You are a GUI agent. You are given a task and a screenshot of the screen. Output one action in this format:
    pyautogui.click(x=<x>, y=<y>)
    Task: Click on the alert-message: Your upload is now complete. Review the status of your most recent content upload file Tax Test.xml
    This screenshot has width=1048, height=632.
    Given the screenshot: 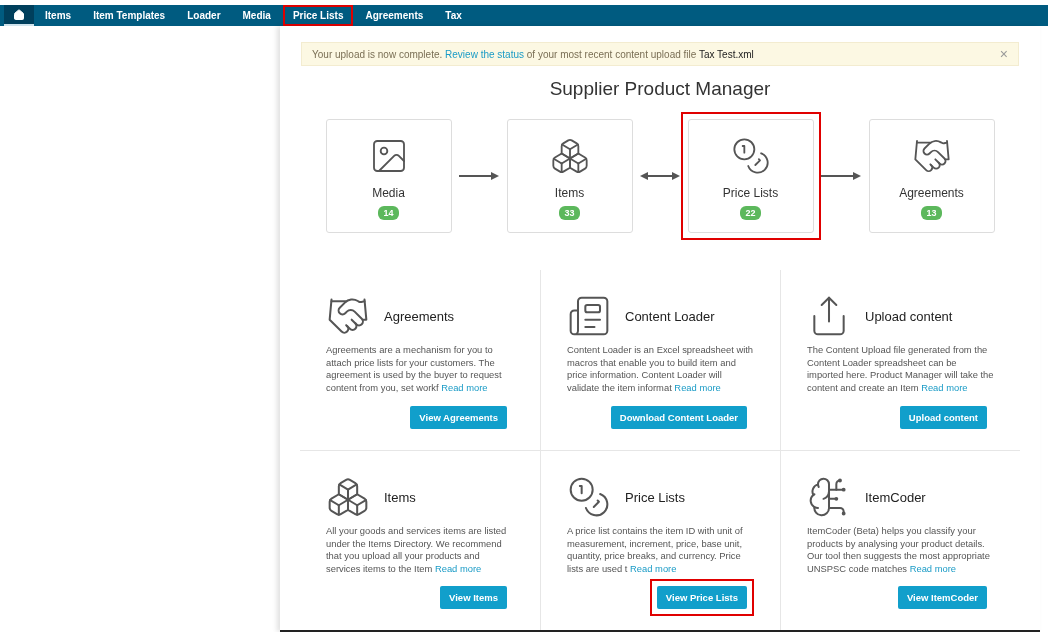 What is the action you would take?
    pyautogui.click(x=533, y=54)
    